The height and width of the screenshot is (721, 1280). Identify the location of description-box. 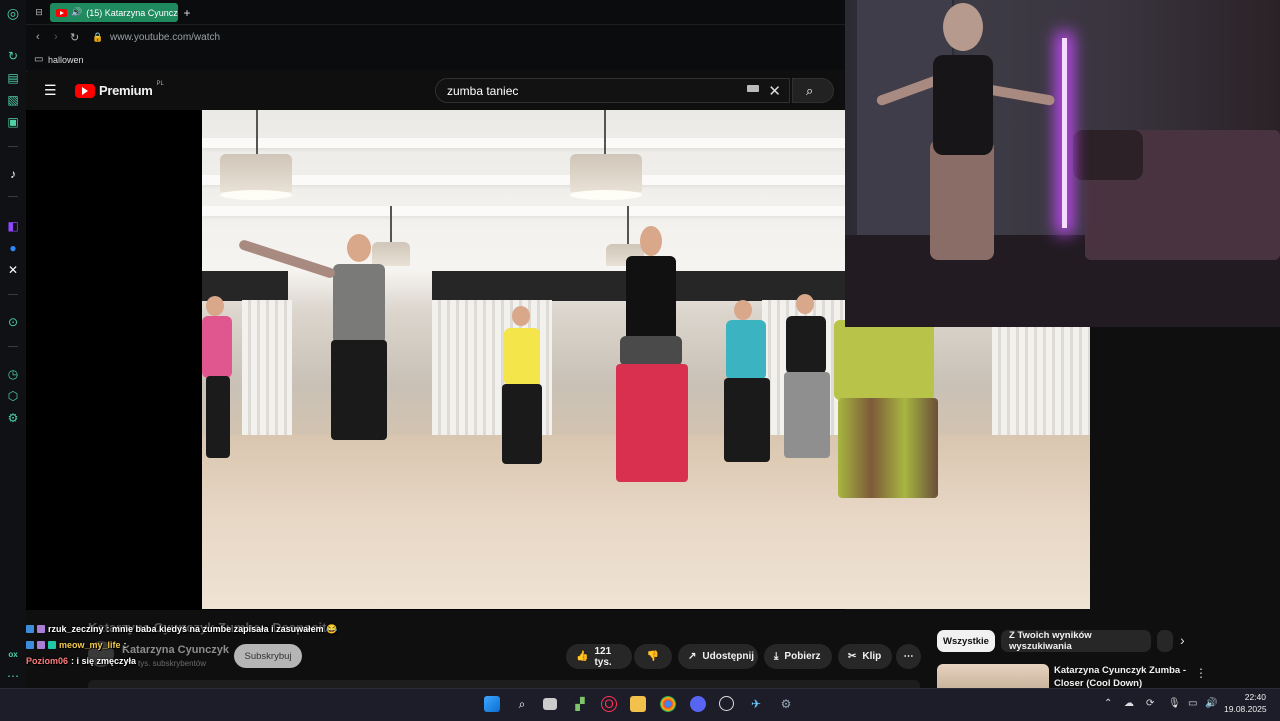
(504, 684).